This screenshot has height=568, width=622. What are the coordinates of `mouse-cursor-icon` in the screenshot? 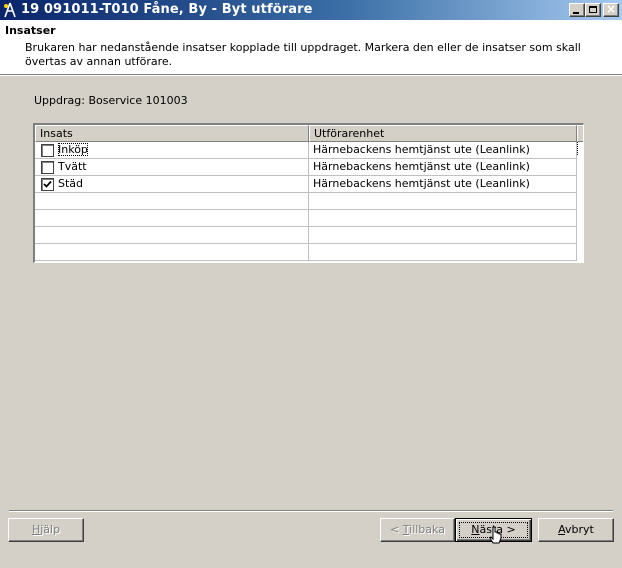 It's located at (495, 535).